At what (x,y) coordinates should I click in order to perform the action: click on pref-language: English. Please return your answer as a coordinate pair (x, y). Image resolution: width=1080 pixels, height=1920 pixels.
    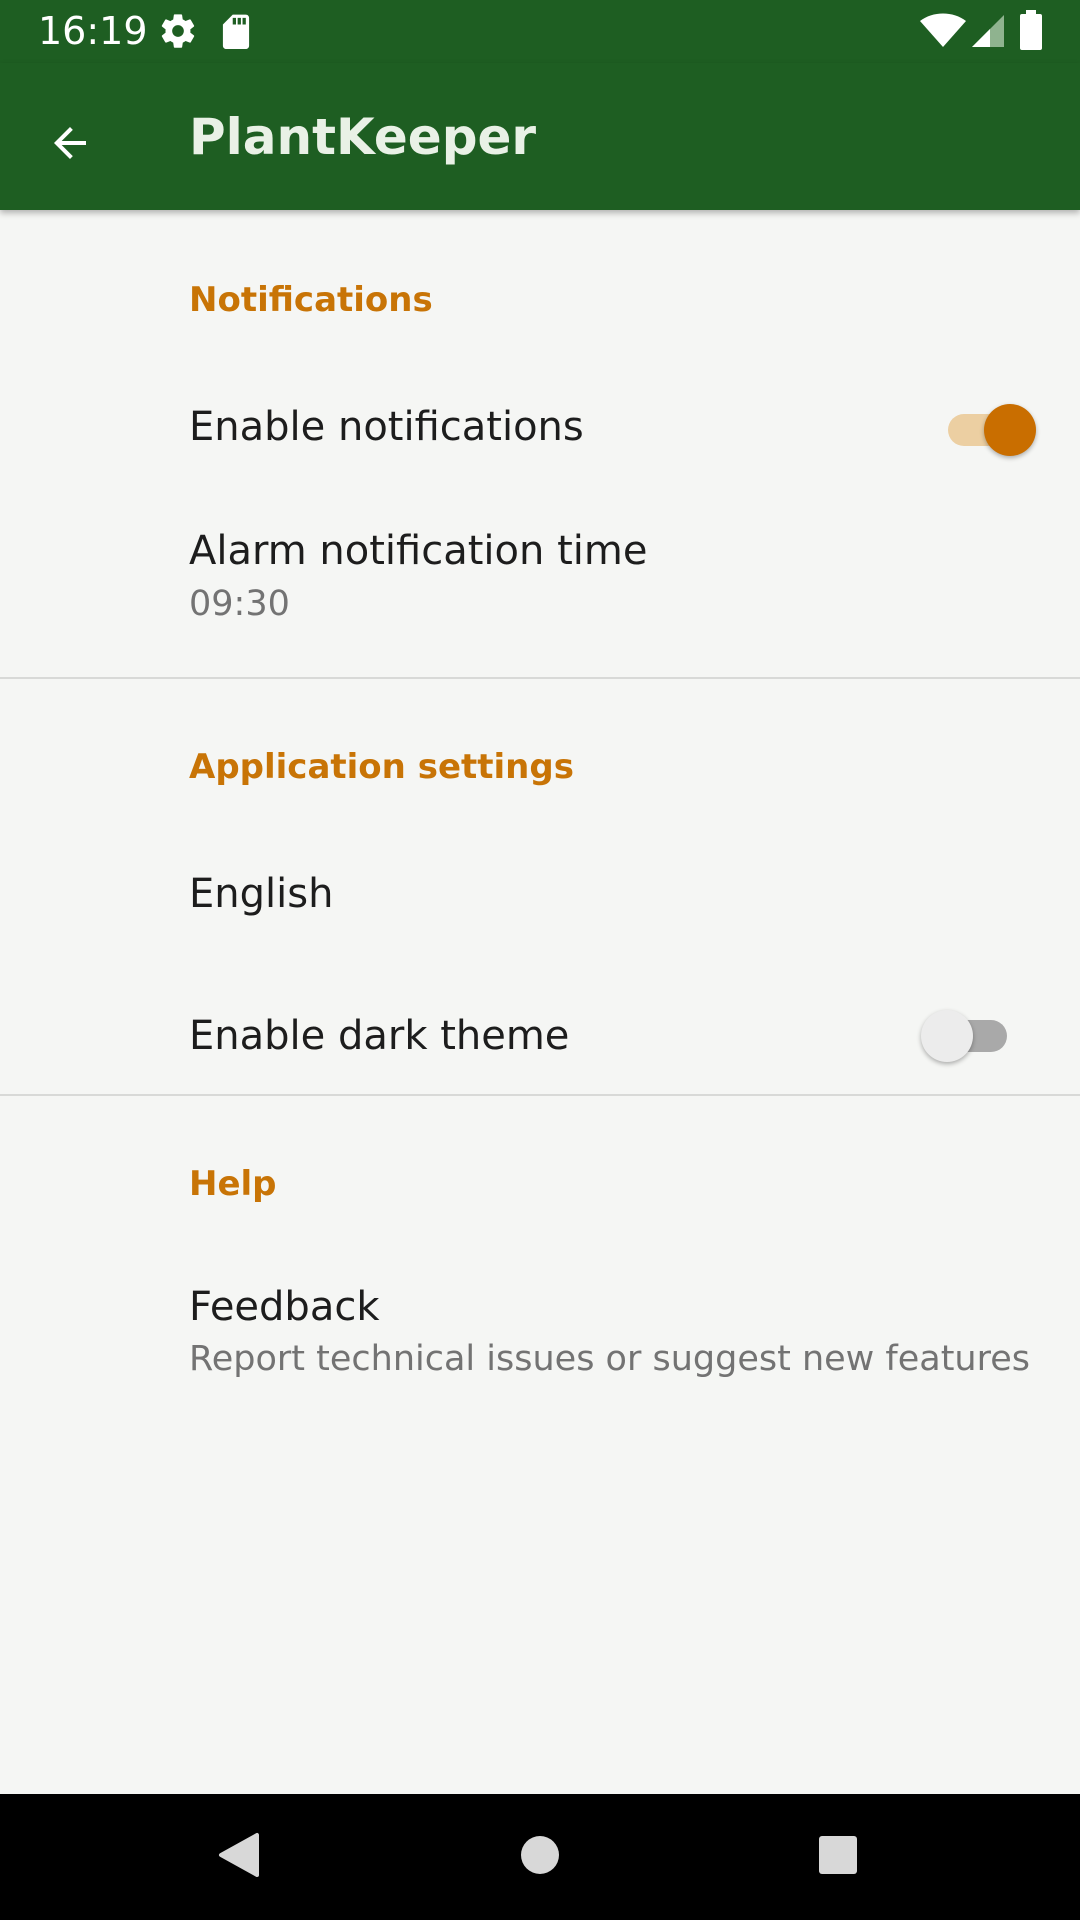
    Looking at the image, I should click on (540, 898).